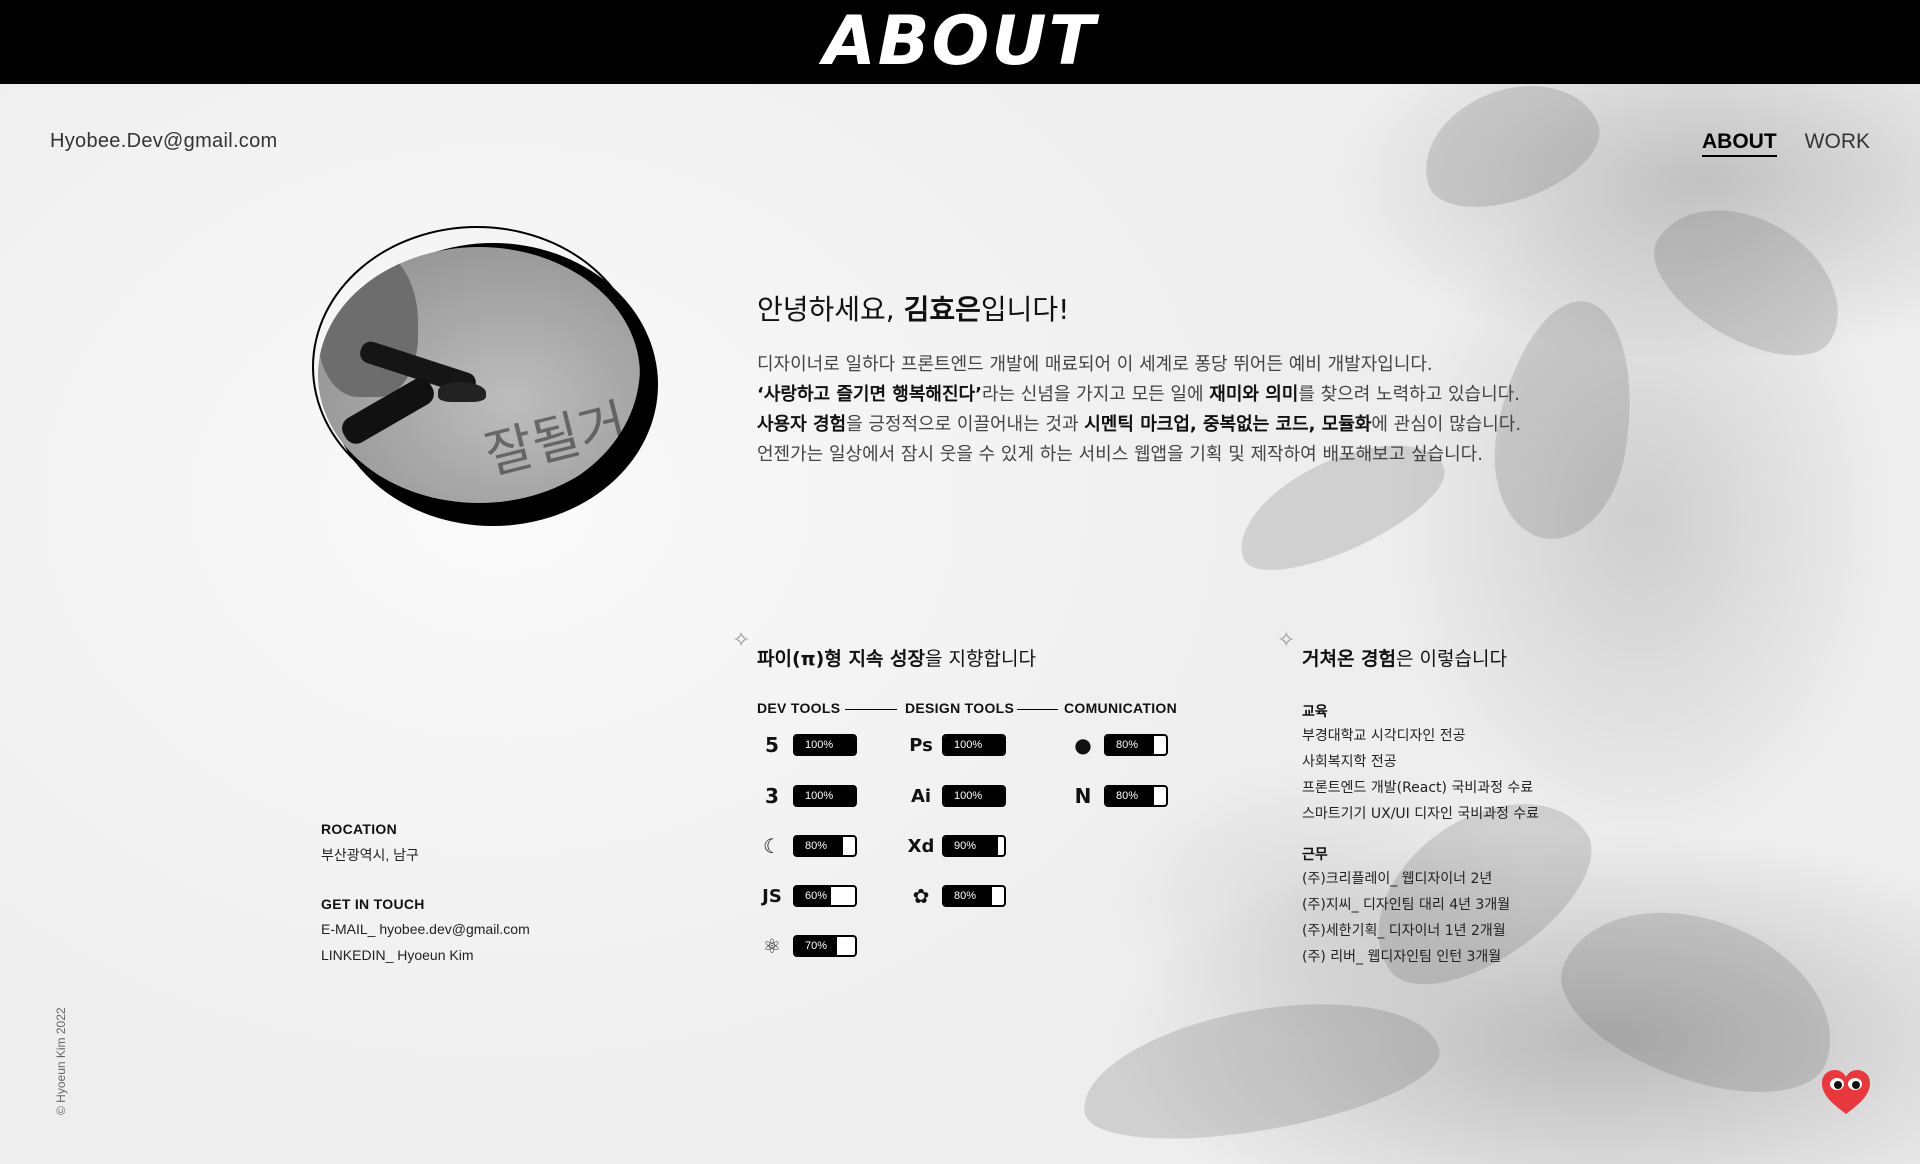 Image resolution: width=1920 pixels, height=1164 pixels. What do you see at coordinates (772, 745) in the screenshot?
I see `html5-icon: 5` at bounding box center [772, 745].